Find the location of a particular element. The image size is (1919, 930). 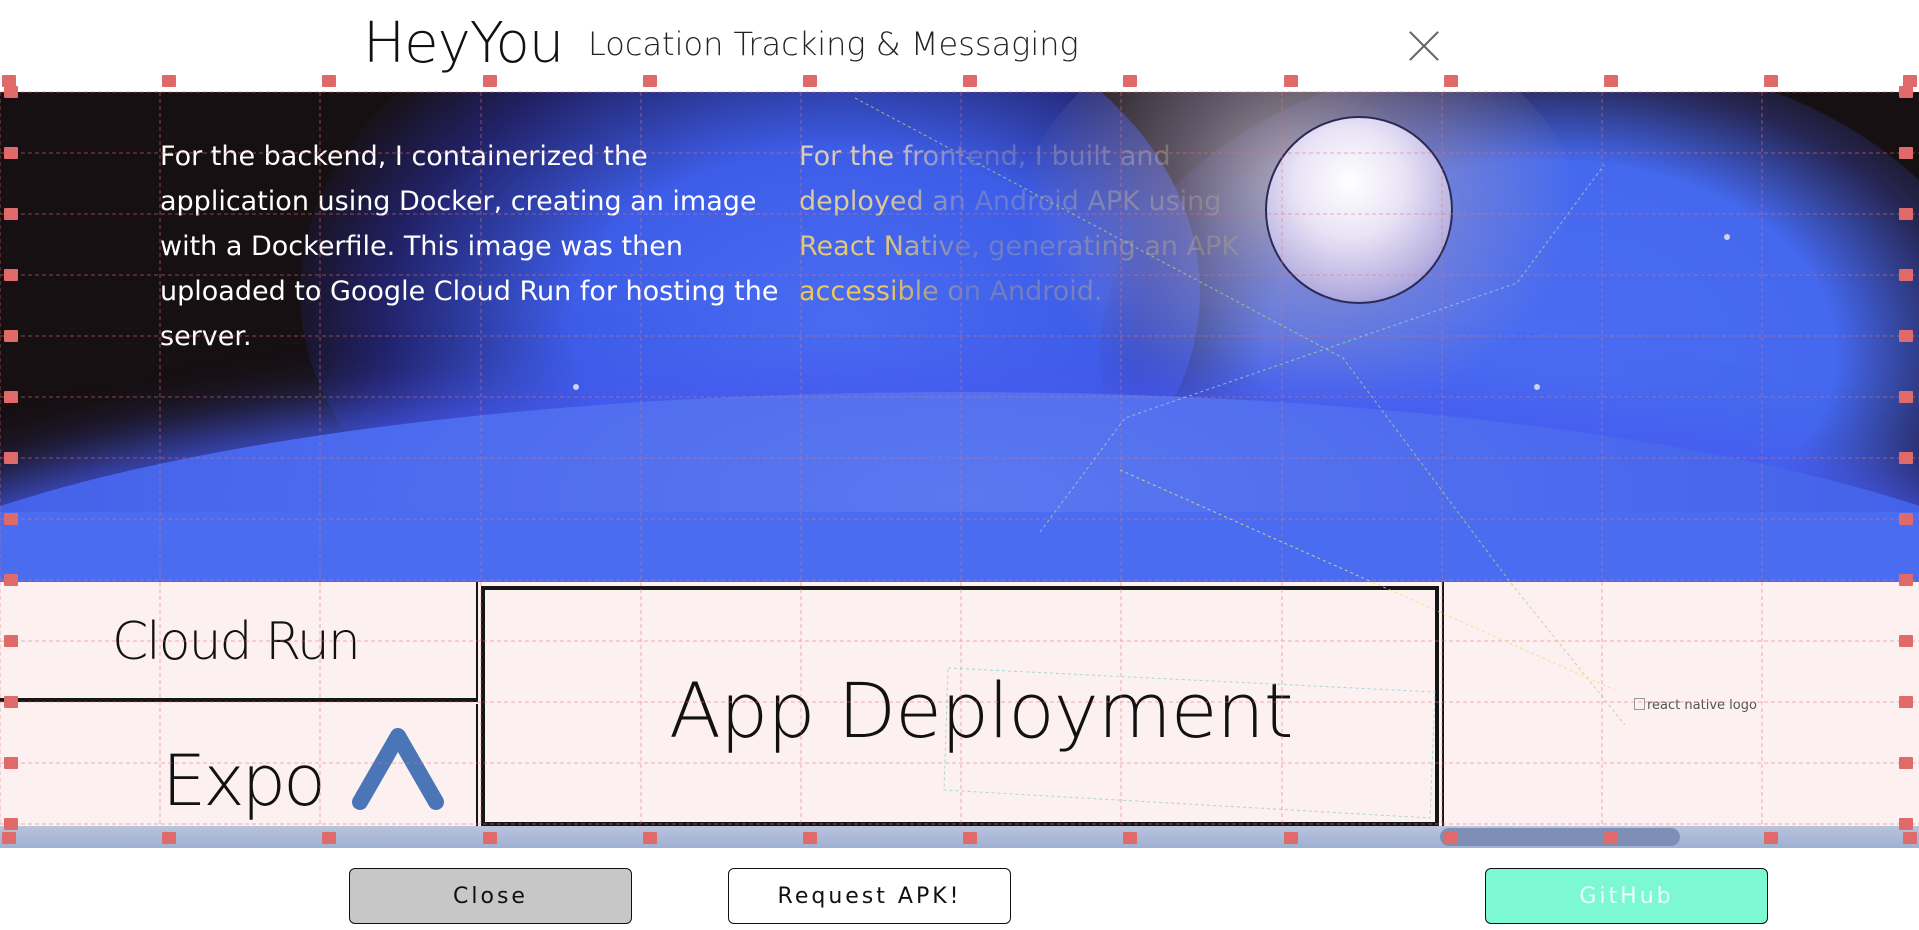

scrollbar-thumb is located at coordinates (1560, 837).